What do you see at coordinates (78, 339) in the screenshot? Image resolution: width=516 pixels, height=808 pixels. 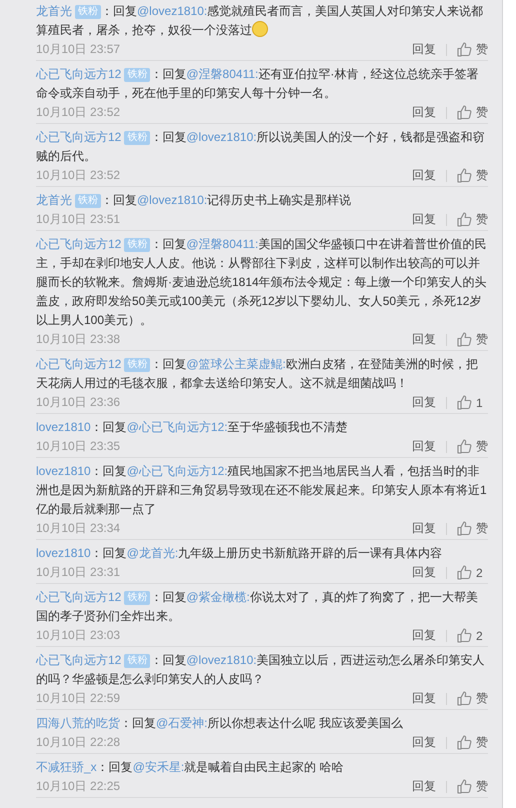 I see `comment-time: 10月10日 23:38` at bounding box center [78, 339].